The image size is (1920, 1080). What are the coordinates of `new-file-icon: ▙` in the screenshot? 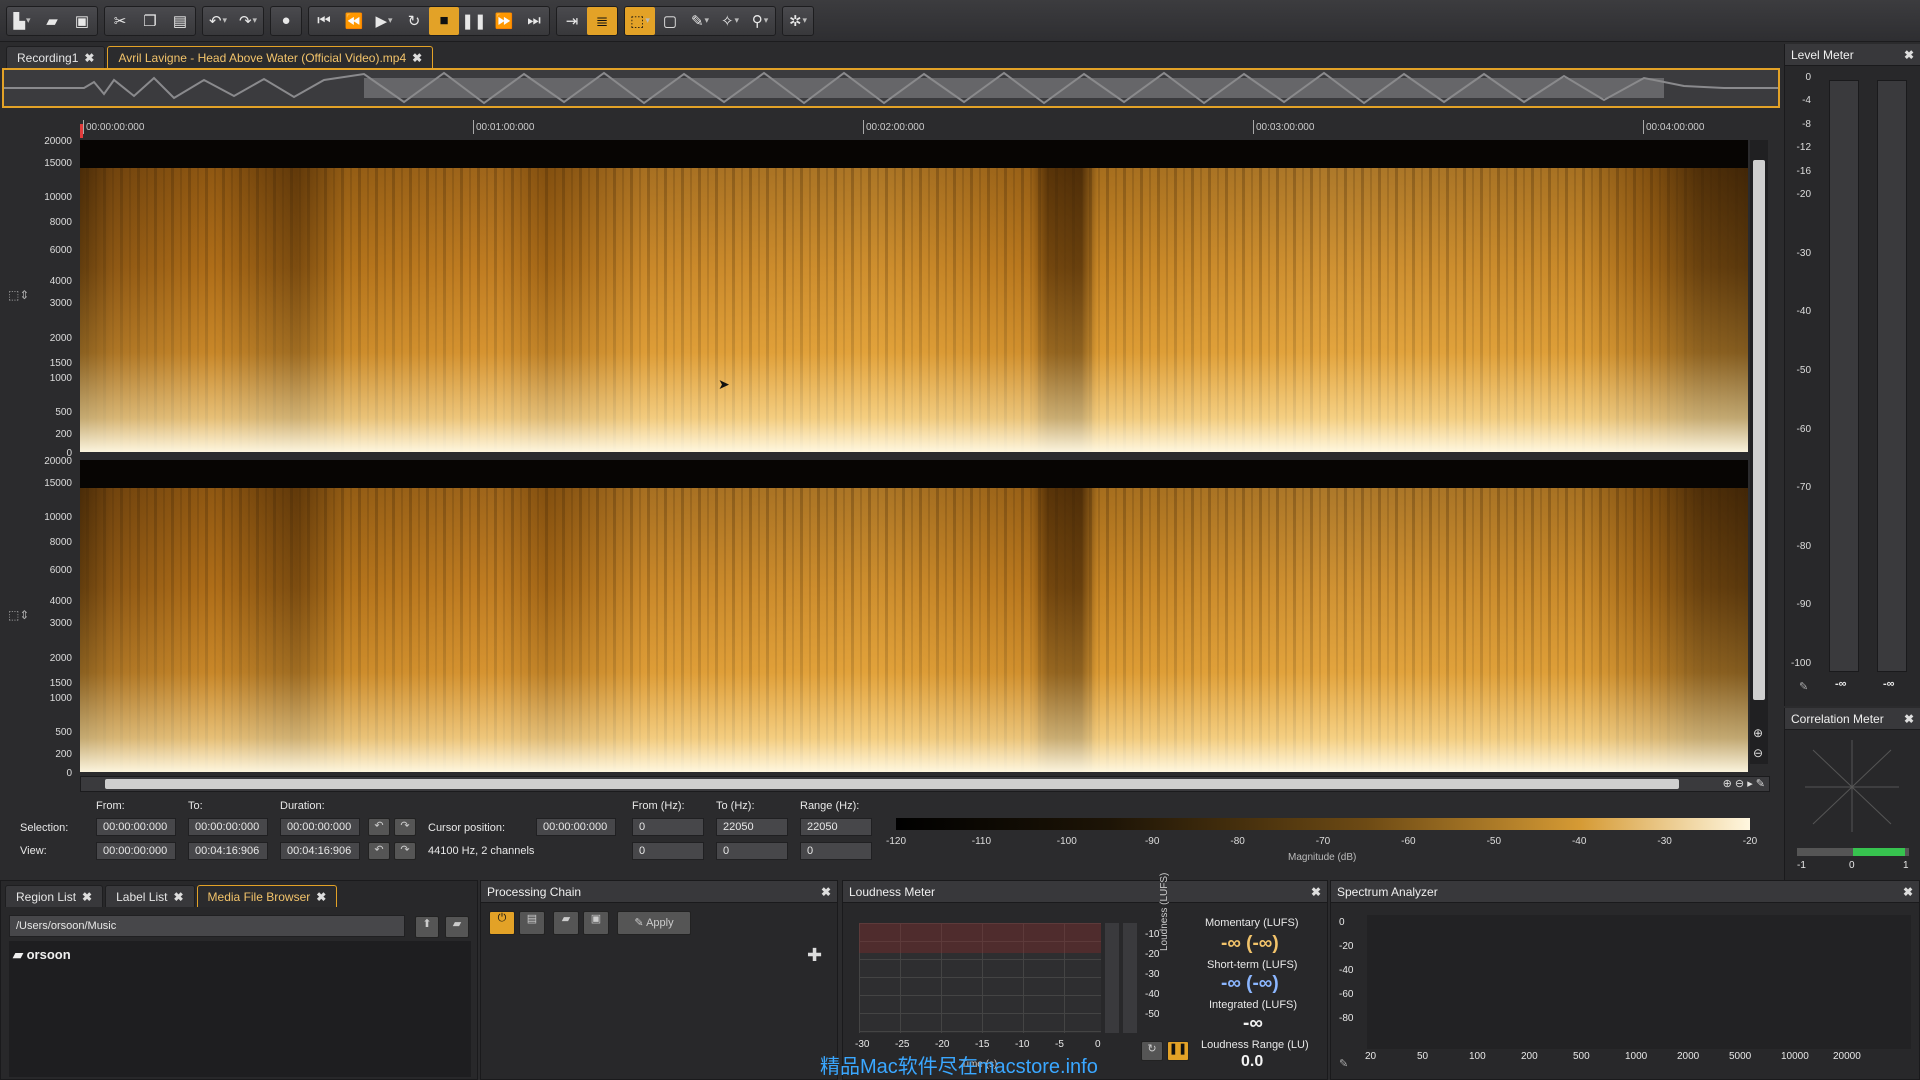 It's located at (22, 21).